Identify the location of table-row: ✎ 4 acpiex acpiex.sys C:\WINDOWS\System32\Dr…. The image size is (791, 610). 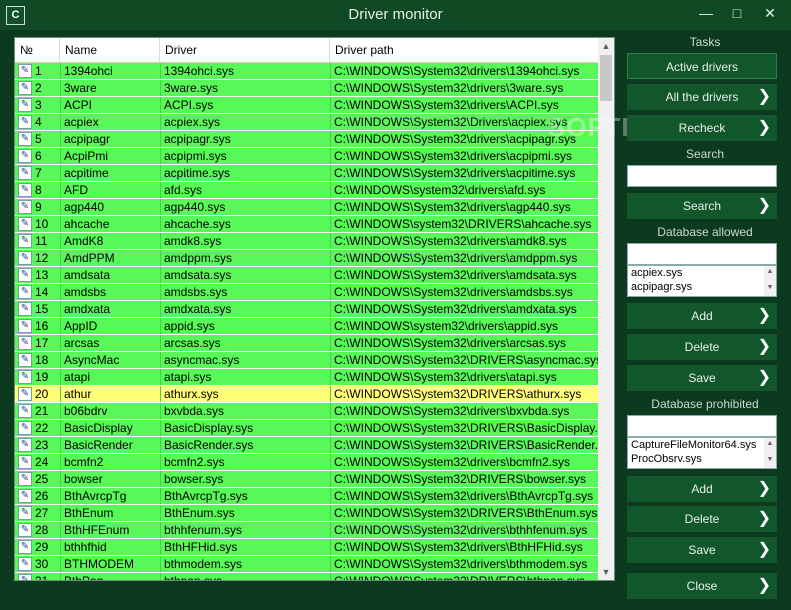
(306, 122).